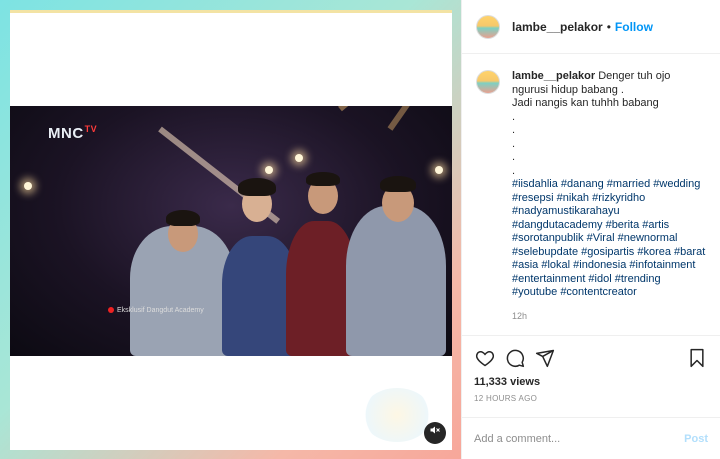 This screenshot has width=720, height=459. I want to click on post-age: 12 HOURS AGO, so click(506, 398).